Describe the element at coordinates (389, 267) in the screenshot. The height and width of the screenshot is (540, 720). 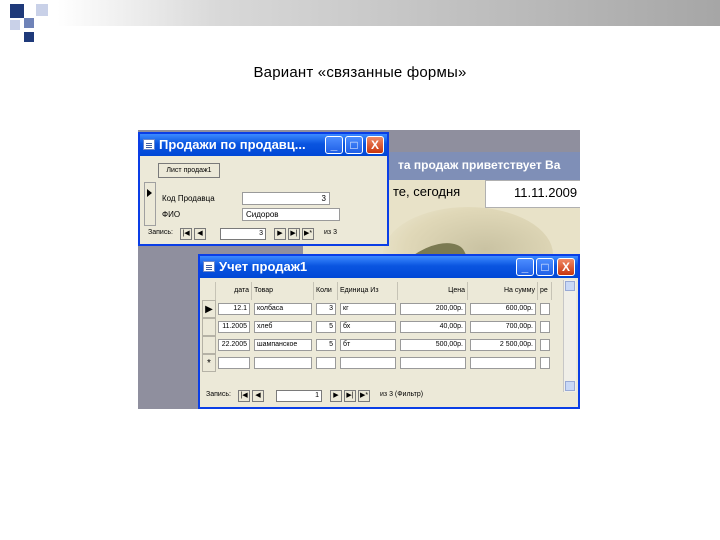
I see `form-sales-titlebar: Учет продаж1 _ □ X` at that location.